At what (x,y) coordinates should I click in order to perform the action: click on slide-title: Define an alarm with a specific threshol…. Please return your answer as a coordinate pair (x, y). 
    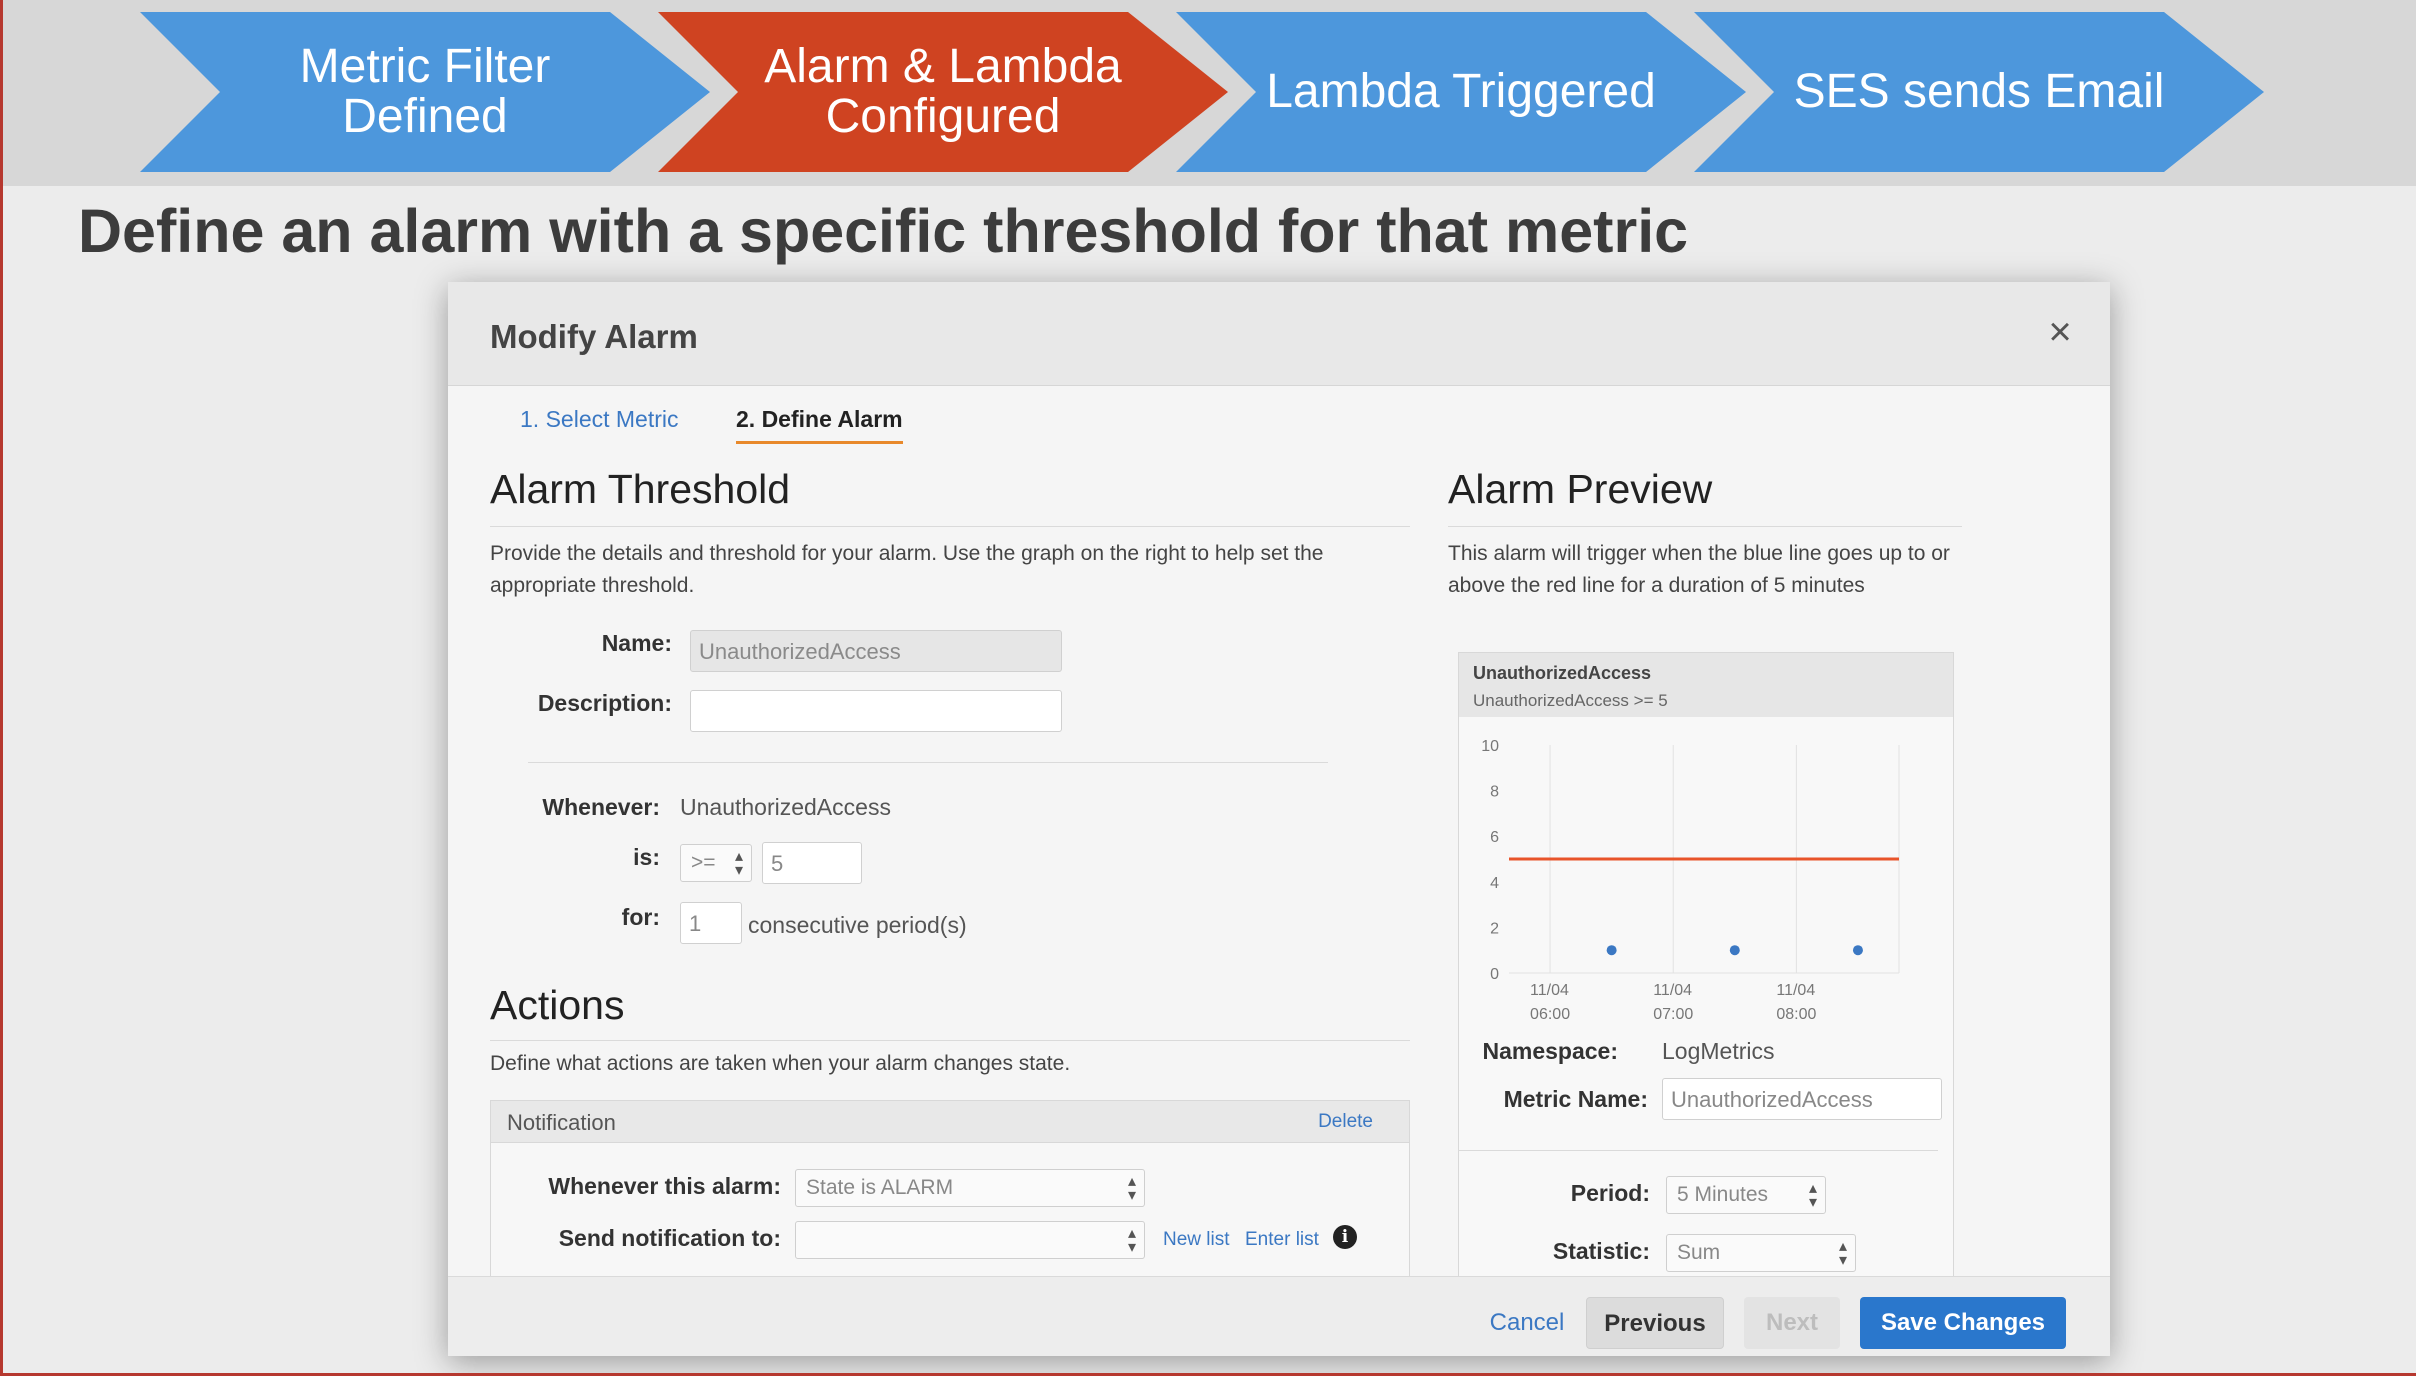
    Looking at the image, I should click on (883, 231).